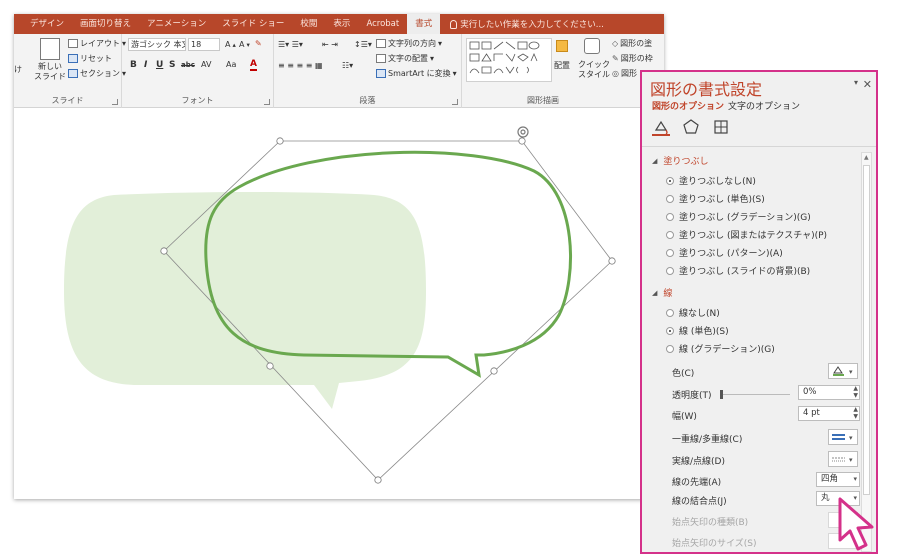  I want to click on size-properties-icon, so click(721, 127).